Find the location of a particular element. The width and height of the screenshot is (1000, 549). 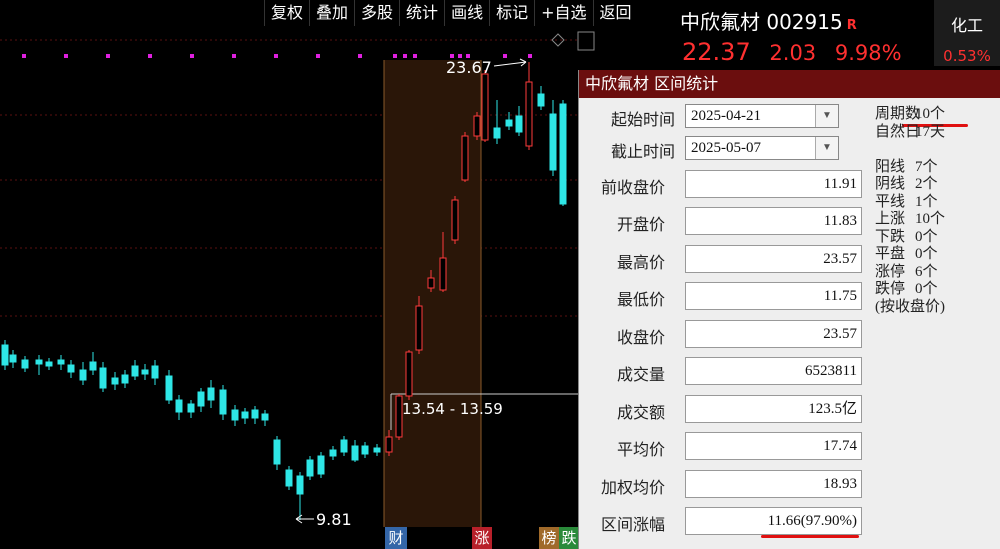

stat-row: 平盘 0个 is located at coordinates (906, 254).